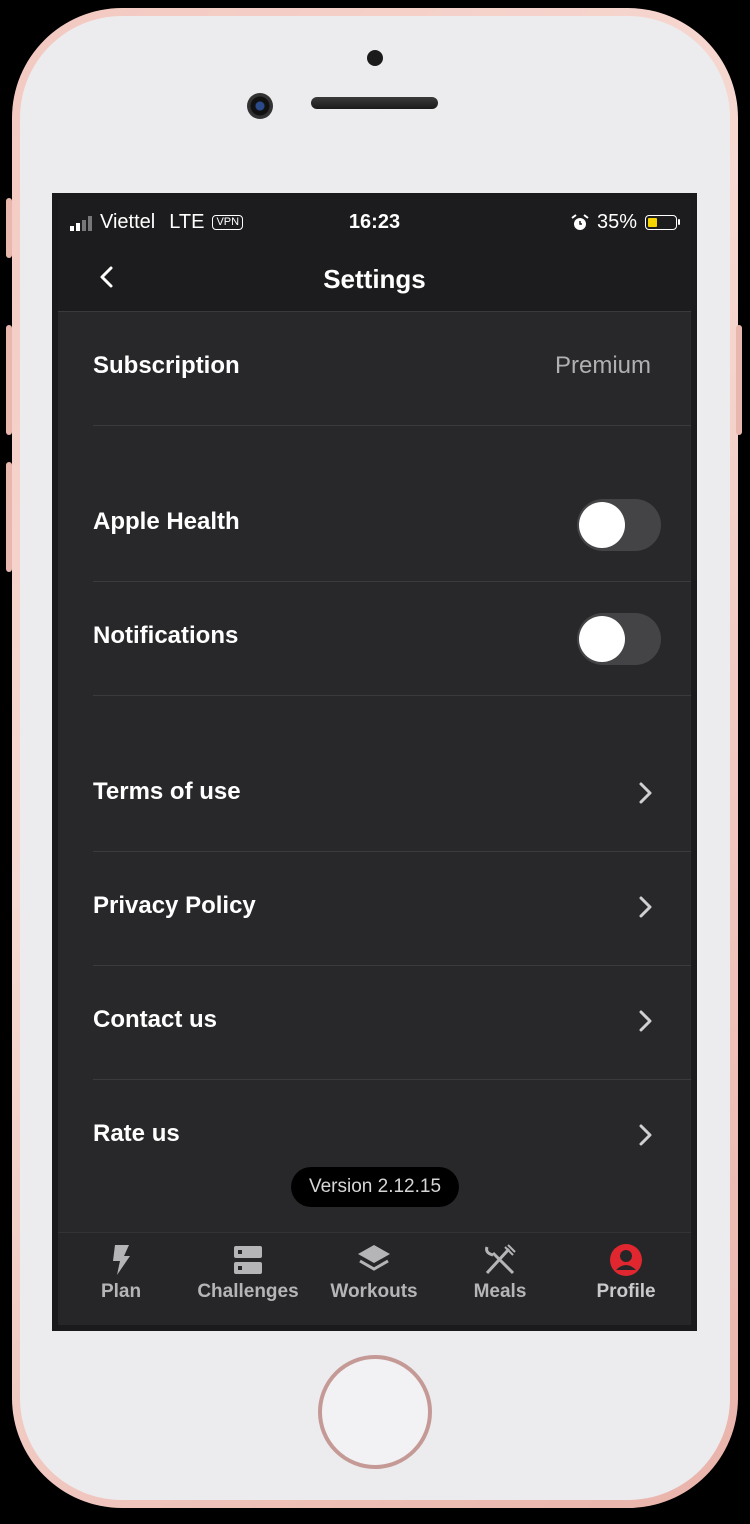 This screenshot has width=750, height=1524. Describe the element at coordinates (374, 1291) in the screenshot. I see `tab-label: Workouts` at that location.